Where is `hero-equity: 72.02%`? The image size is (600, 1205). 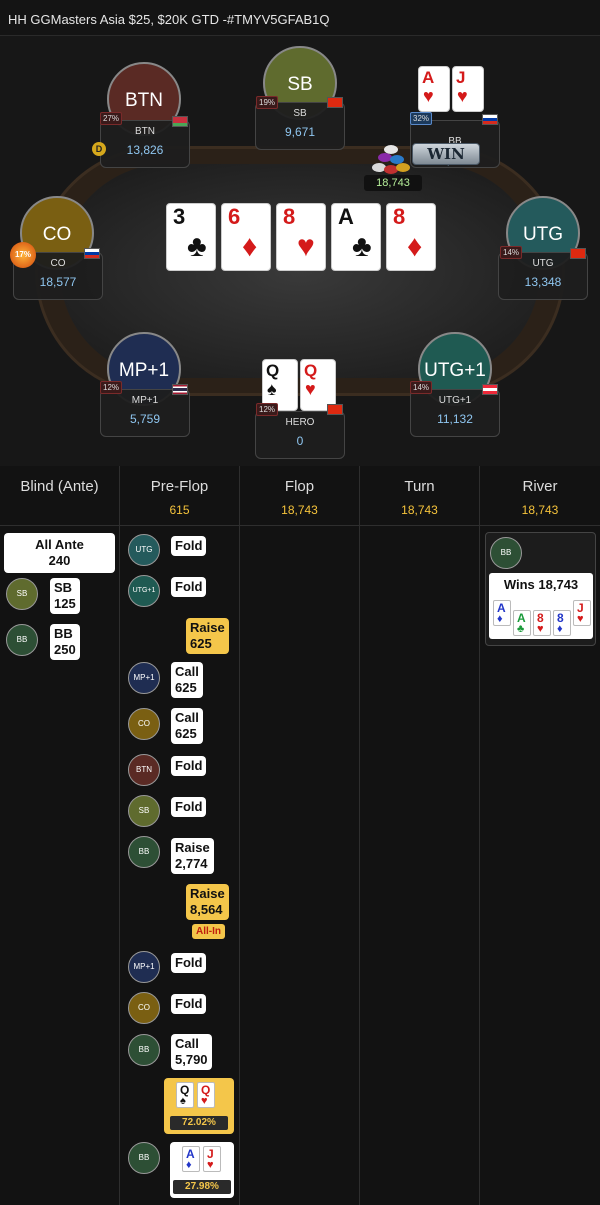
hero-equity: 72.02% is located at coordinates (199, 1123).